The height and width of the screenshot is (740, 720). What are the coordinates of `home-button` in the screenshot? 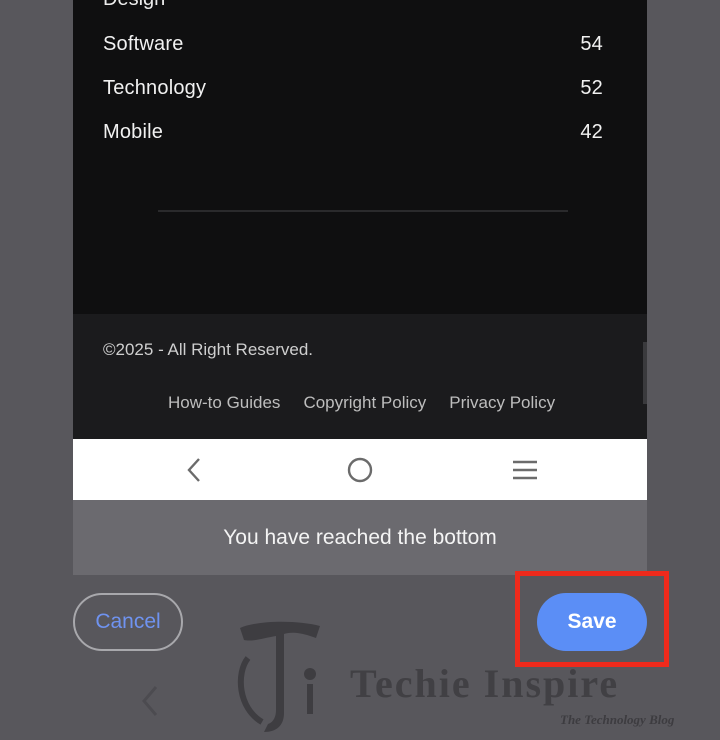 It's located at (360, 470).